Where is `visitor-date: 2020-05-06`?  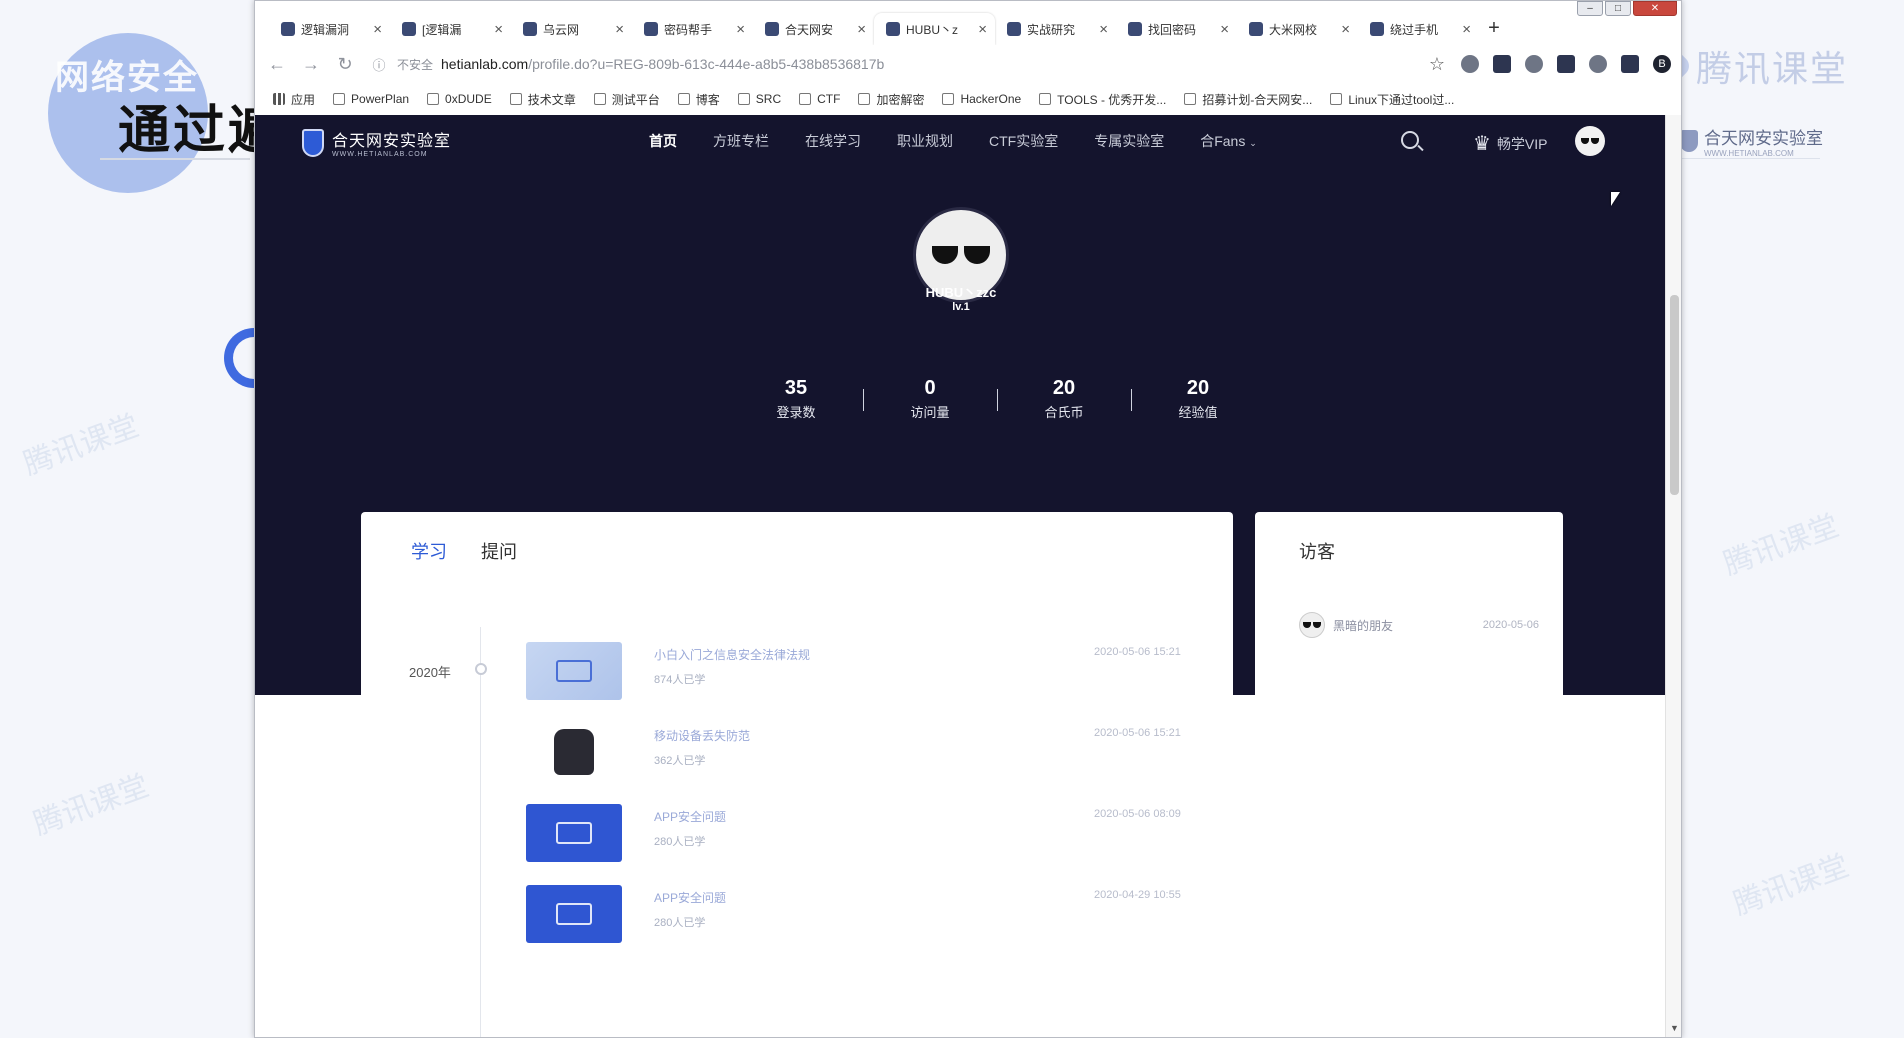
visitor-date: 2020-05-06 is located at coordinates (1510, 625).